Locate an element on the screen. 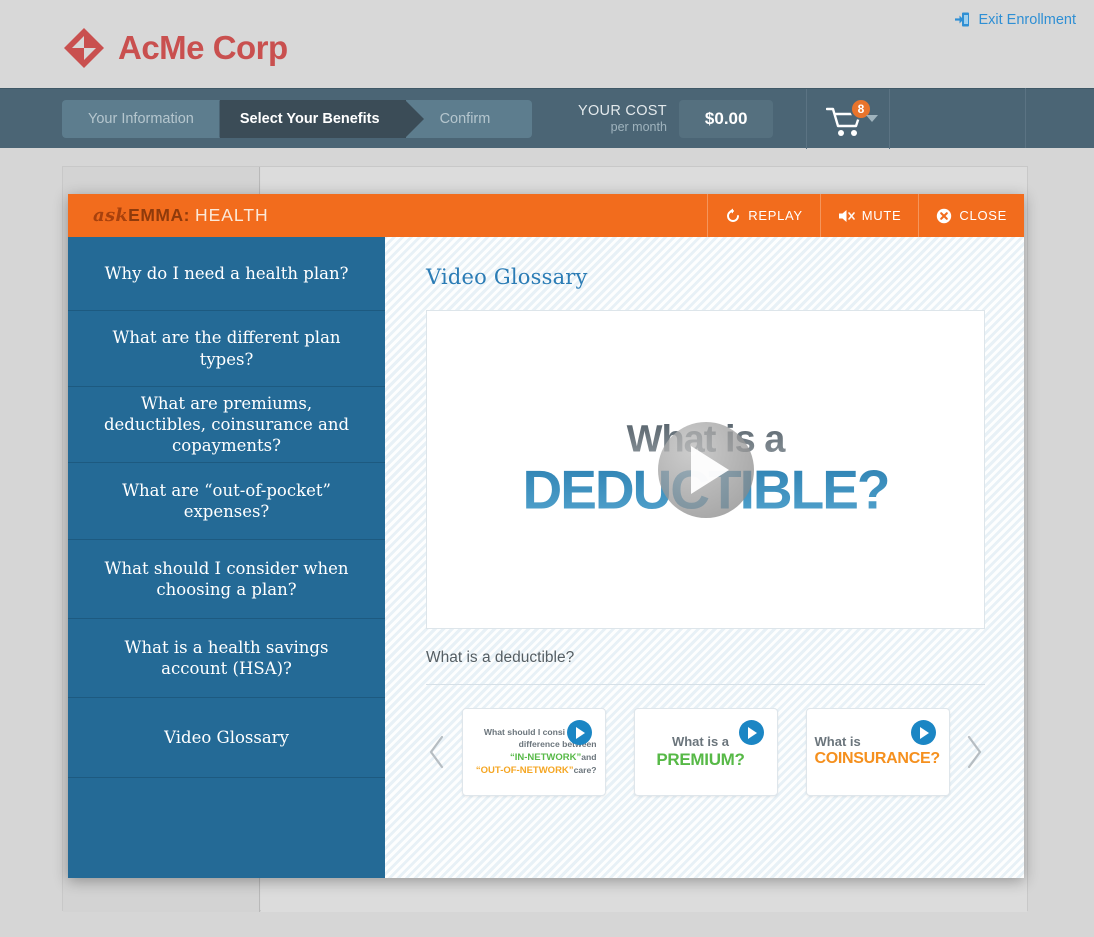  mute-button: MUTE is located at coordinates (869, 215).